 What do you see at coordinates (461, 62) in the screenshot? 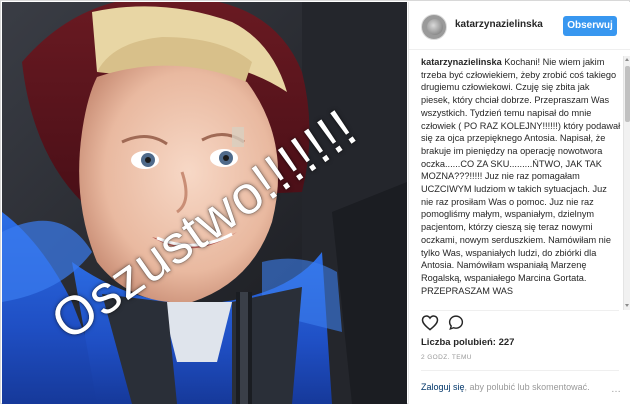
I see `caption-author-link: katarzynazielinska` at bounding box center [461, 62].